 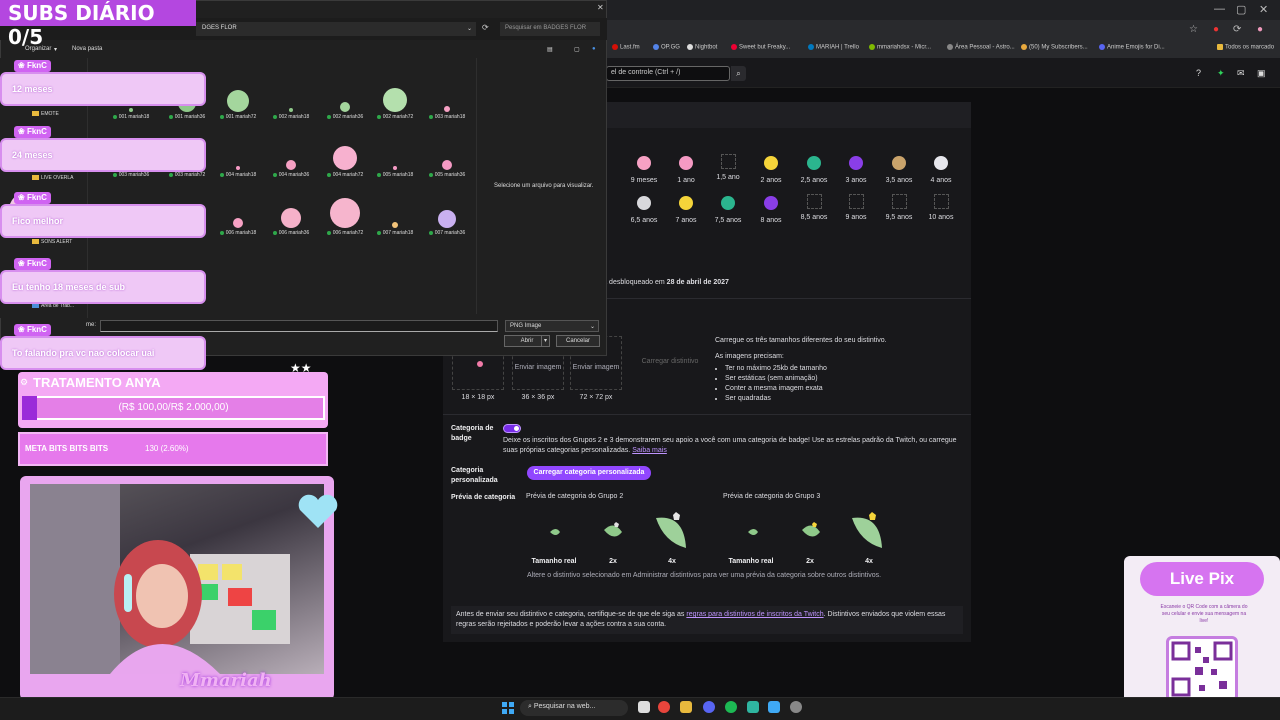 What do you see at coordinates (447, 152) in the screenshot?
I see `file-item: 005 mariah36` at bounding box center [447, 152].